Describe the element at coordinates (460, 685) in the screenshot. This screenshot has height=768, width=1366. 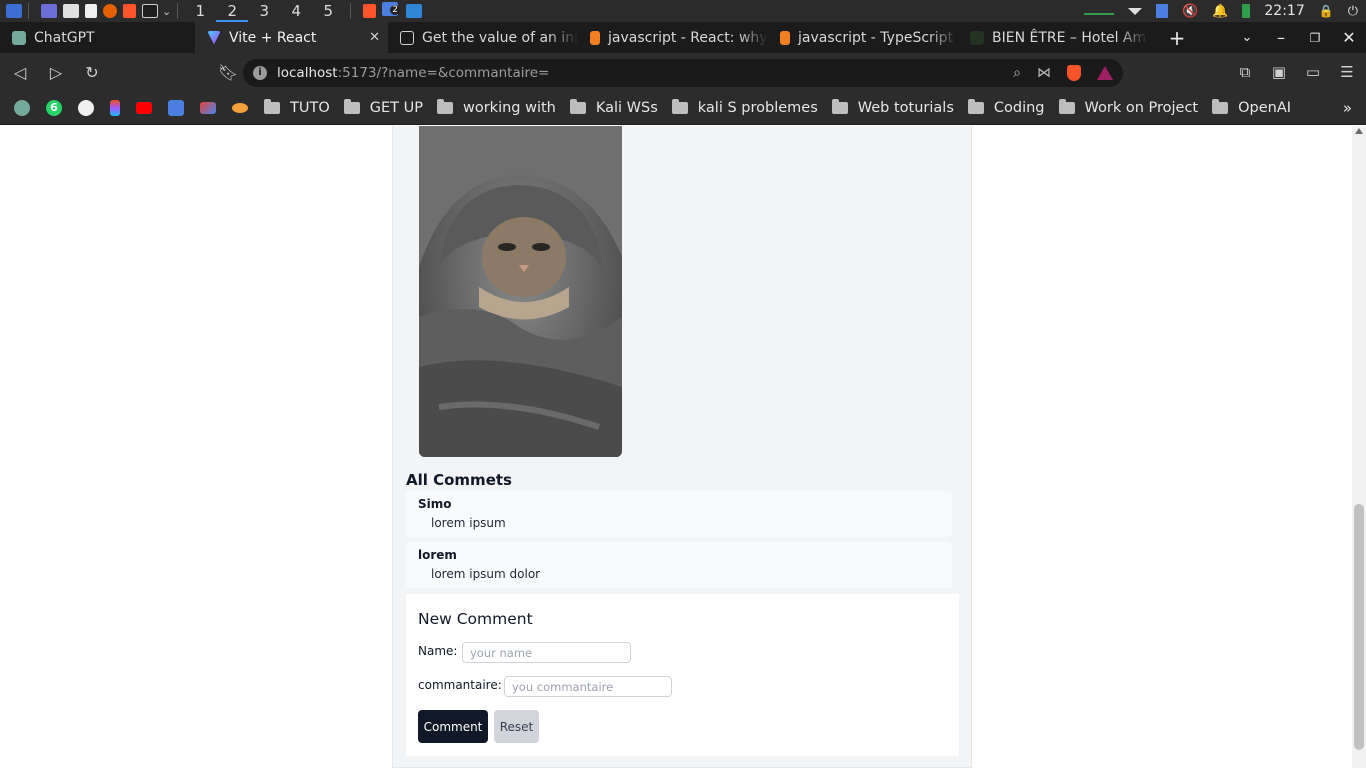
I see `commentaire-label: commantaire:` at that location.